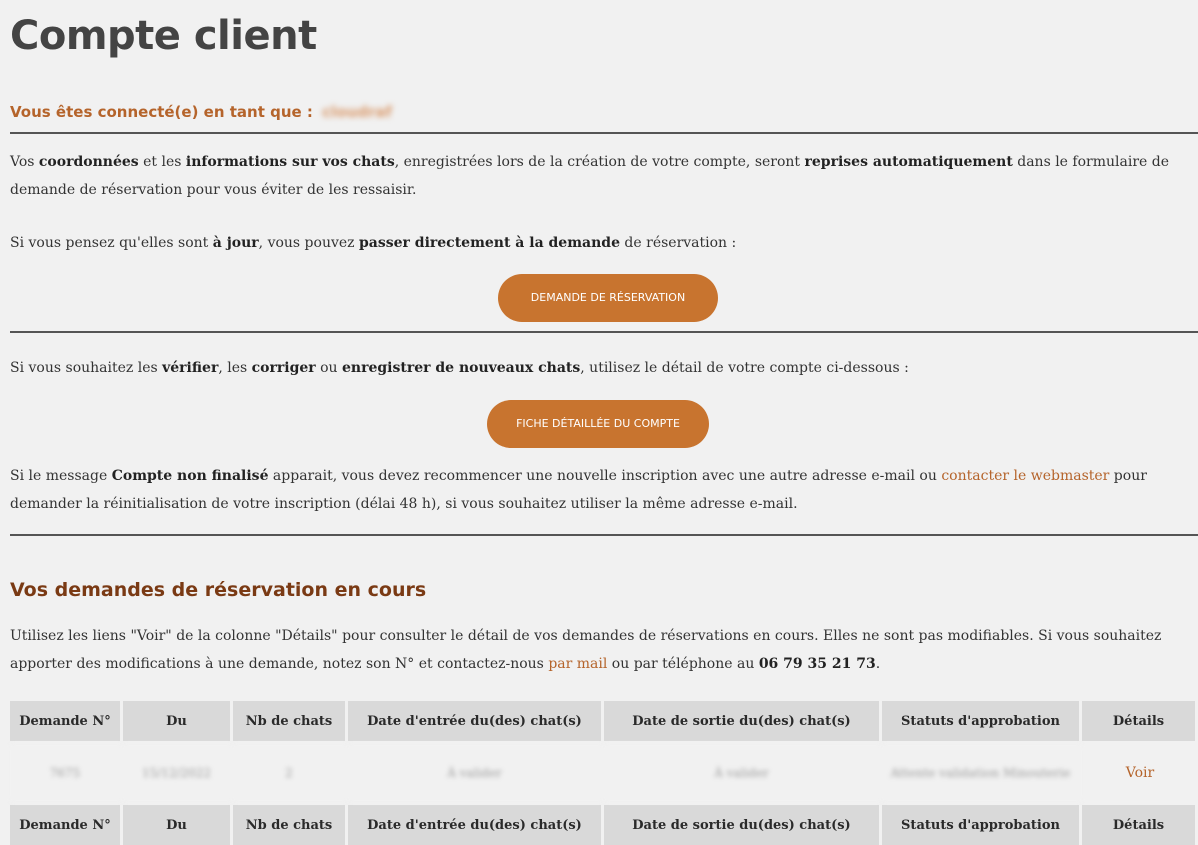 The width and height of the screenshot is (1198, 845). What do you see at coordinates (163, 36) in the screenshot?
I see `page-title: Compte client` at bounding box center [163, 36].